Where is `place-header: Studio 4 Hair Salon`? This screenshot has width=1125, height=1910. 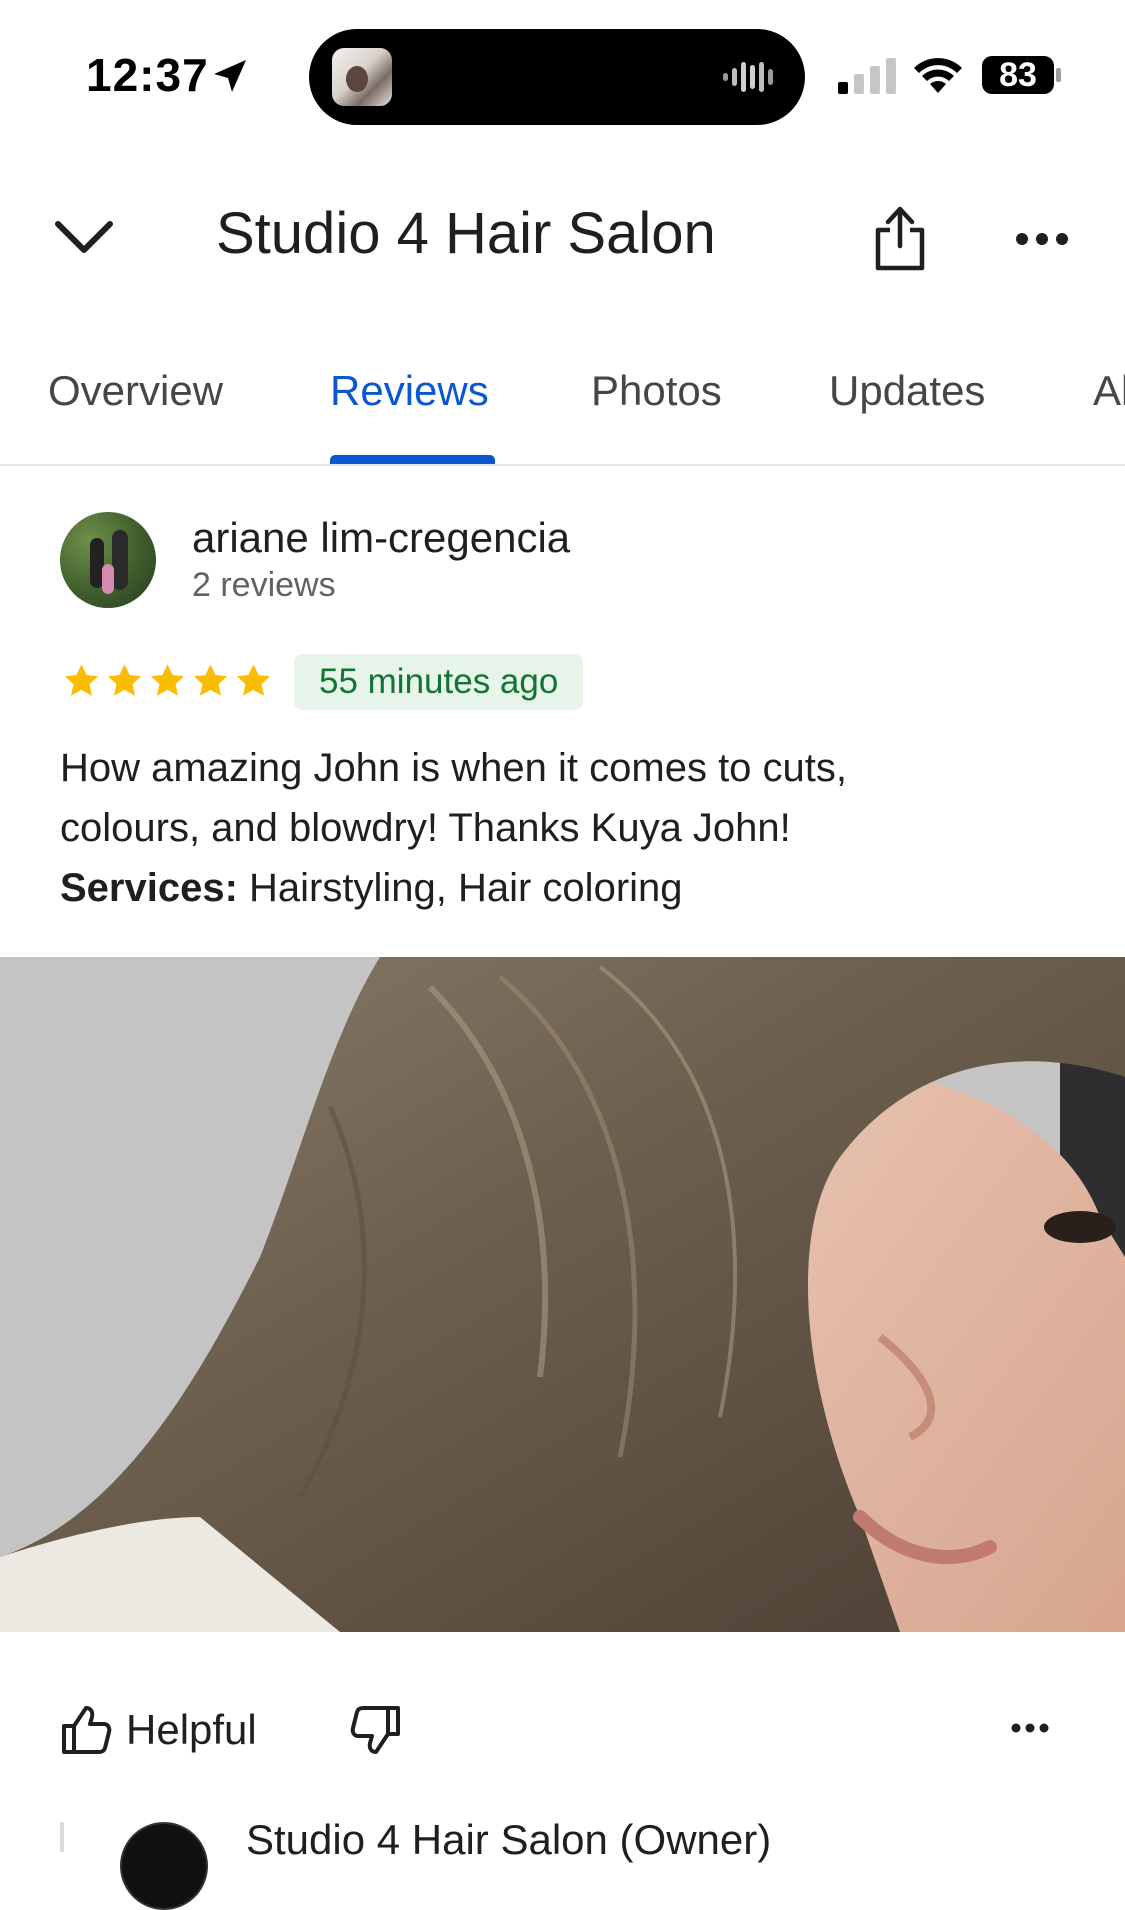 place-header: Studio 4 Hair Salon is located at coordinates (562, 235).